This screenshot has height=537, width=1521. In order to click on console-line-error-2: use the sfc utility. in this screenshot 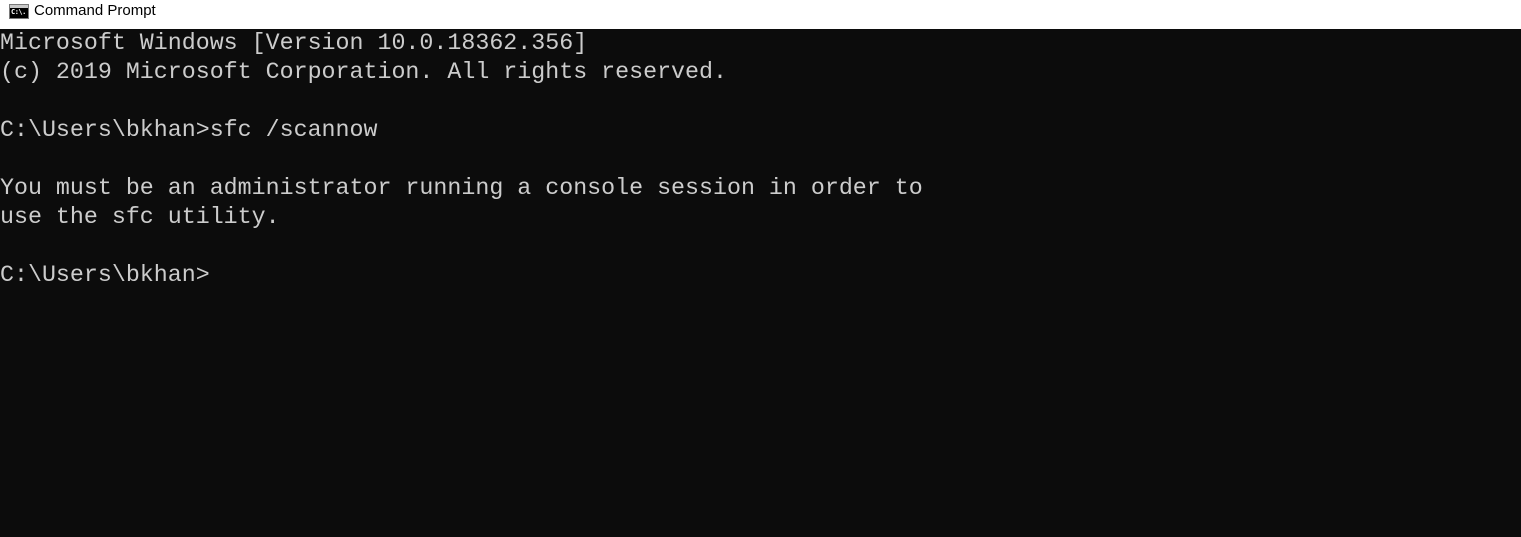, I will do `click(140, 217)`.